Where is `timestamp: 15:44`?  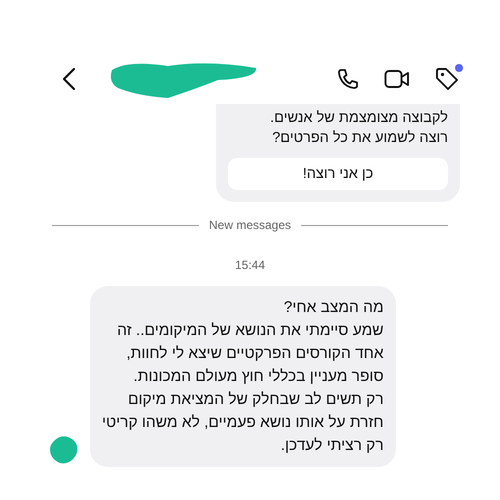
timestamp: 15:44 is located at coordinates (250, 265).